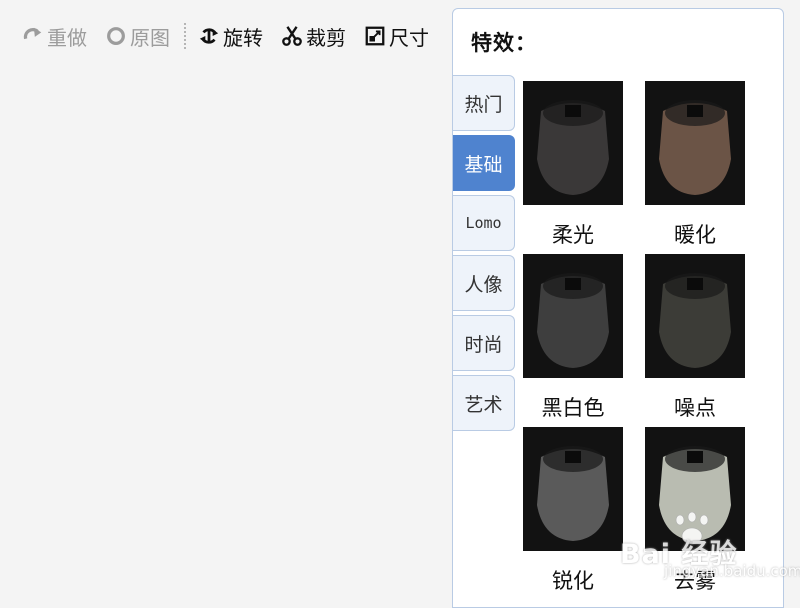  What do you see at coordinates (695, 235) in the screenshot?
I see `effect-label: 暖化` at bounding box center [695, 235].